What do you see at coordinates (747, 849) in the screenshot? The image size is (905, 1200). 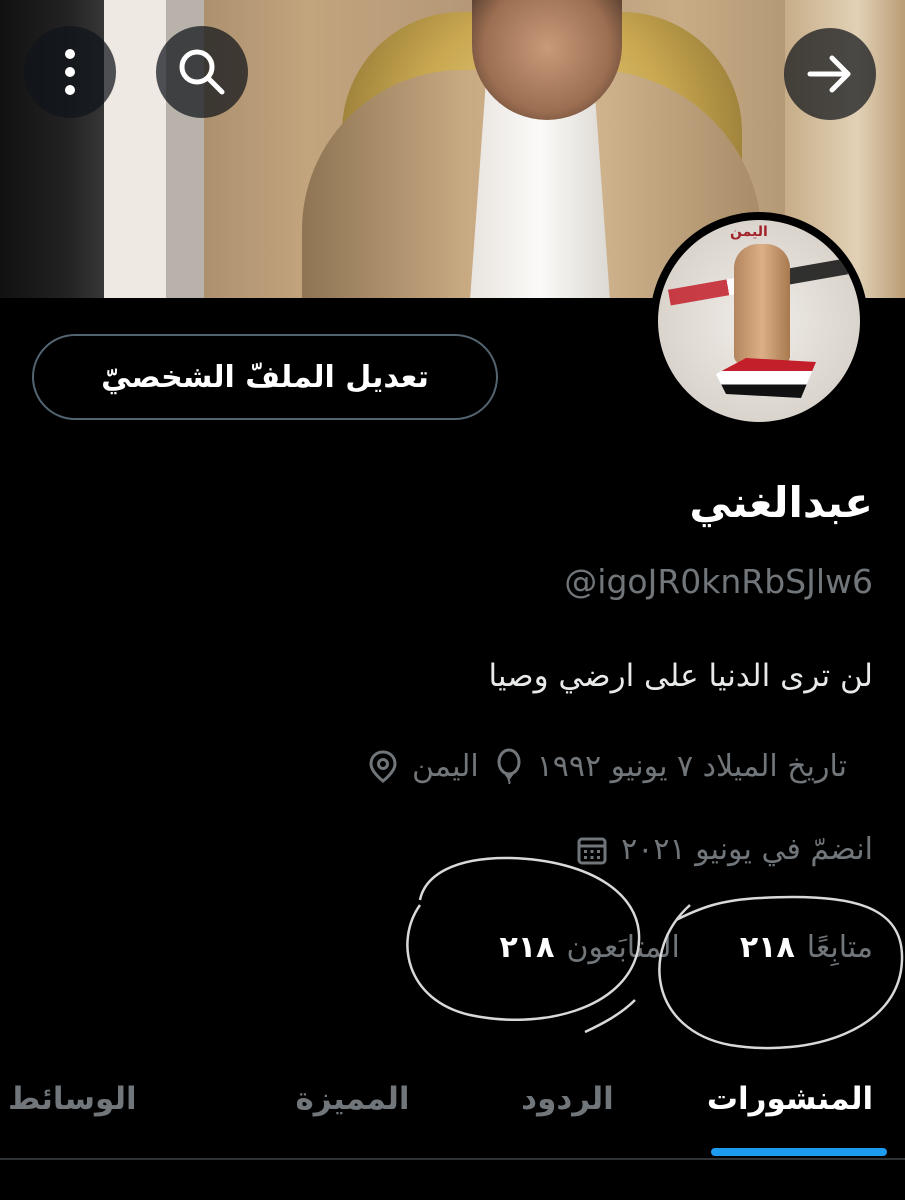 I see `joined-text: انضمّ في يونيو ٢٠٢١` at bounding box center [747, 849].